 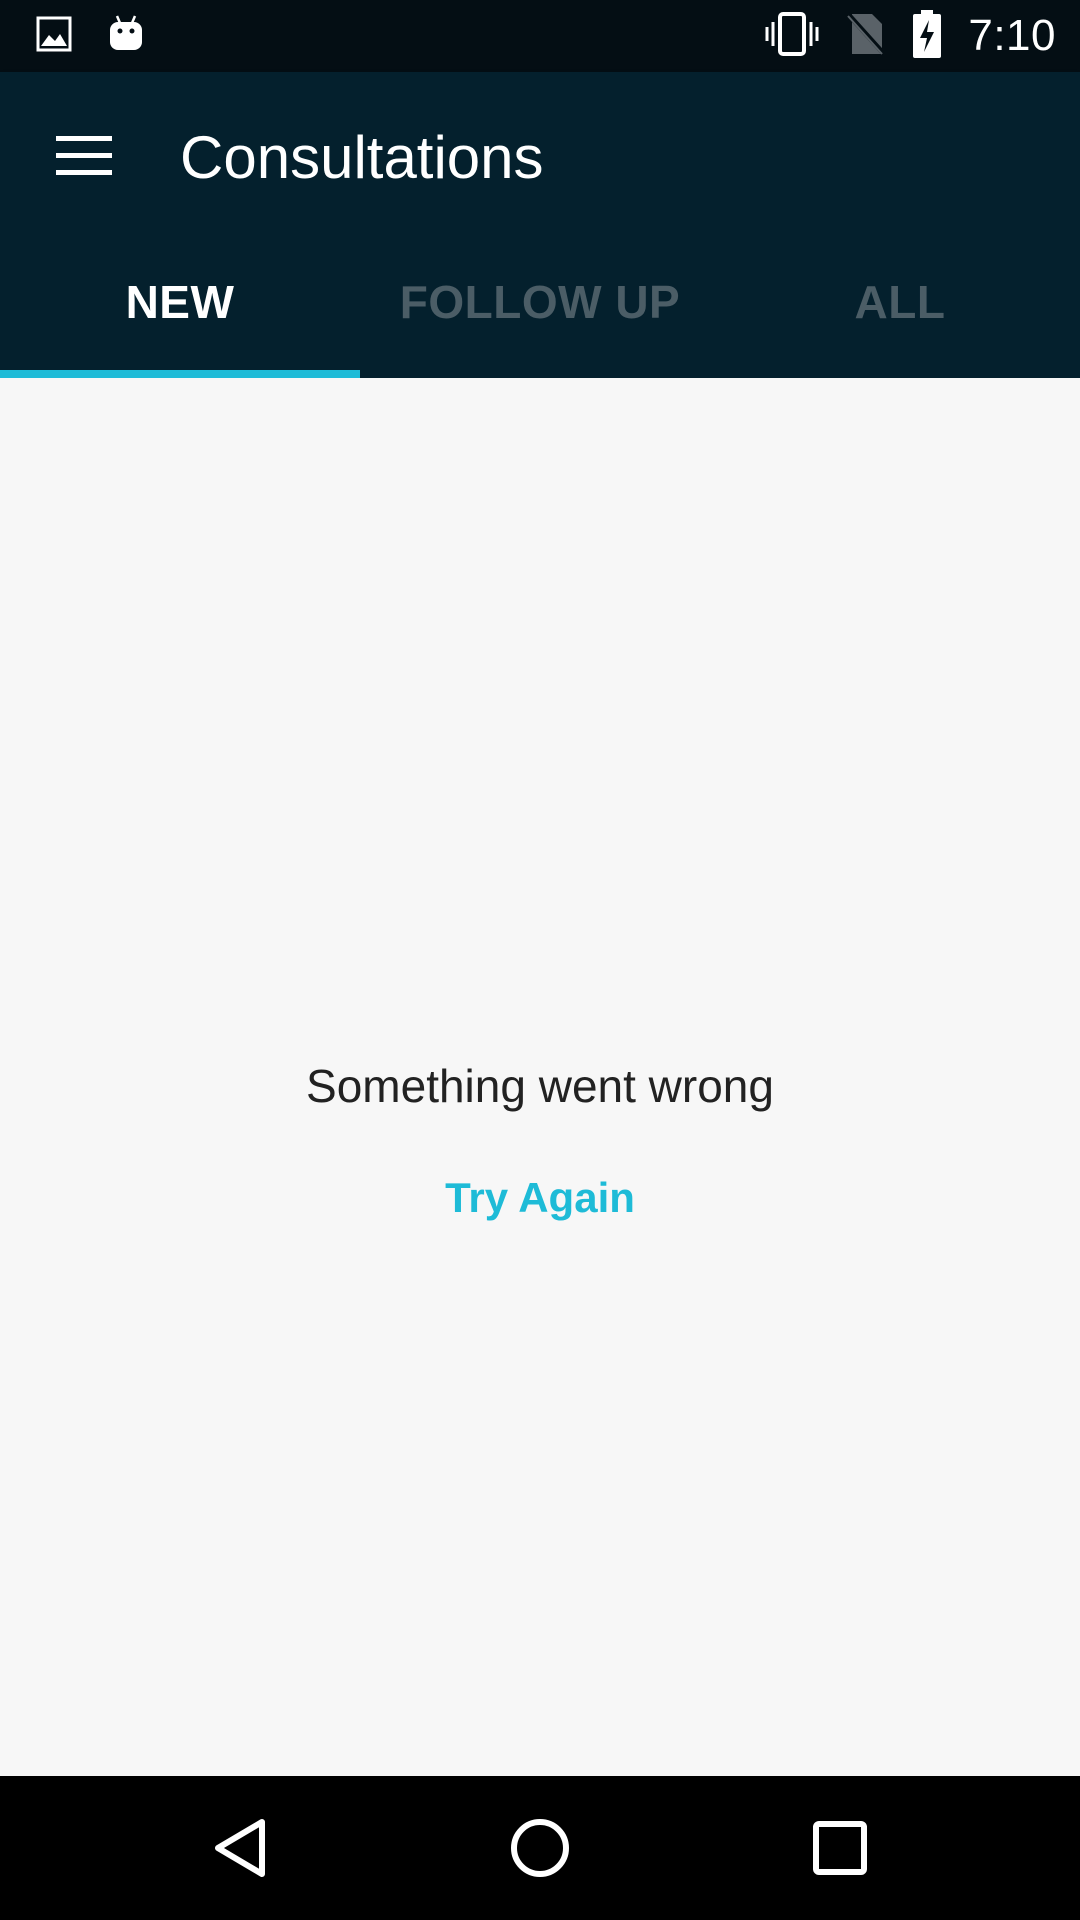 I want to click on android-icon, so click(x=126, y=36).